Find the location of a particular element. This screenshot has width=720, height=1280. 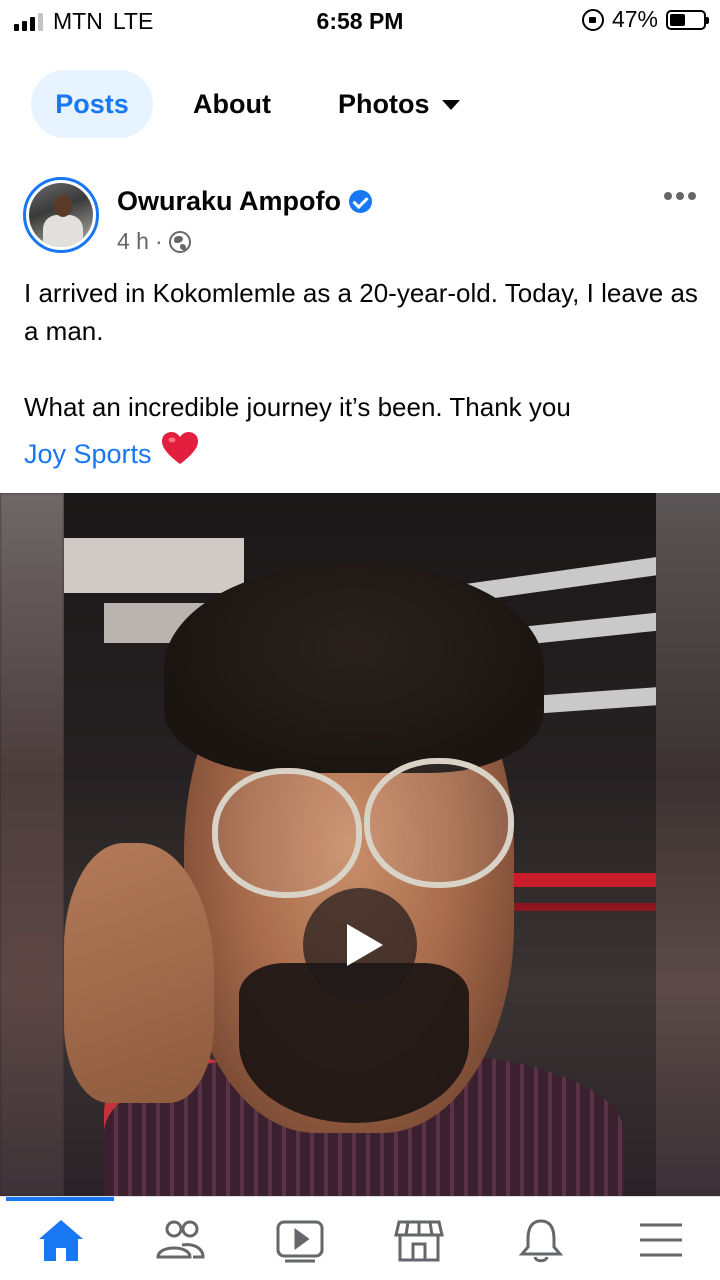

tab-posts: Posts is located at coordinates (92, 104).